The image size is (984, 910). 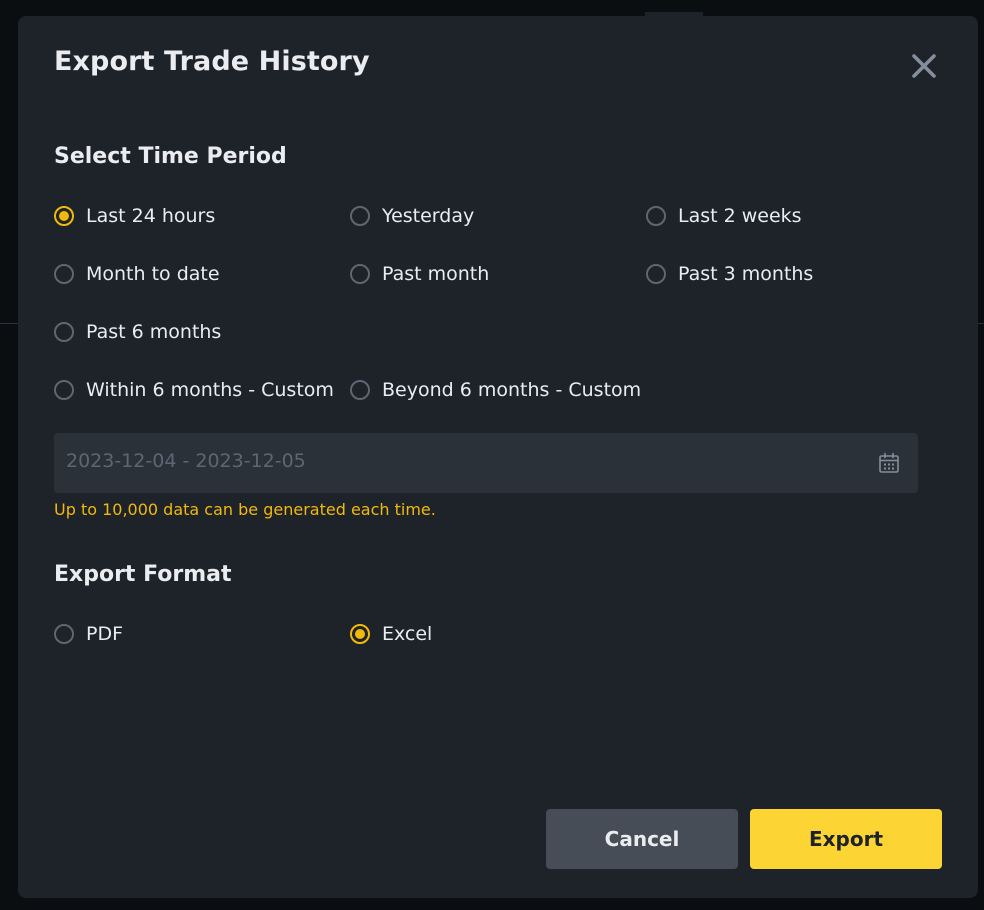 I want to click on export-button: Export, so click(x=846, y=839).